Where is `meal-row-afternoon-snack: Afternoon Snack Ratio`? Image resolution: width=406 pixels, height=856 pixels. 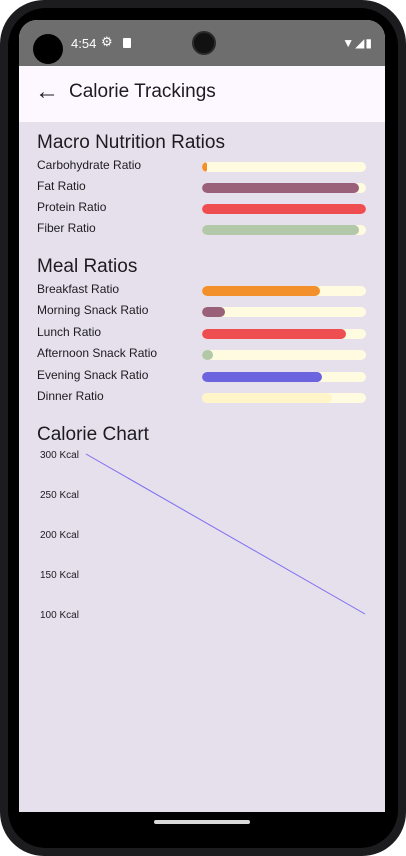
meal-row-afternoon-snack: Afternoon Snack Ratio is located at coordinates (202, 355).